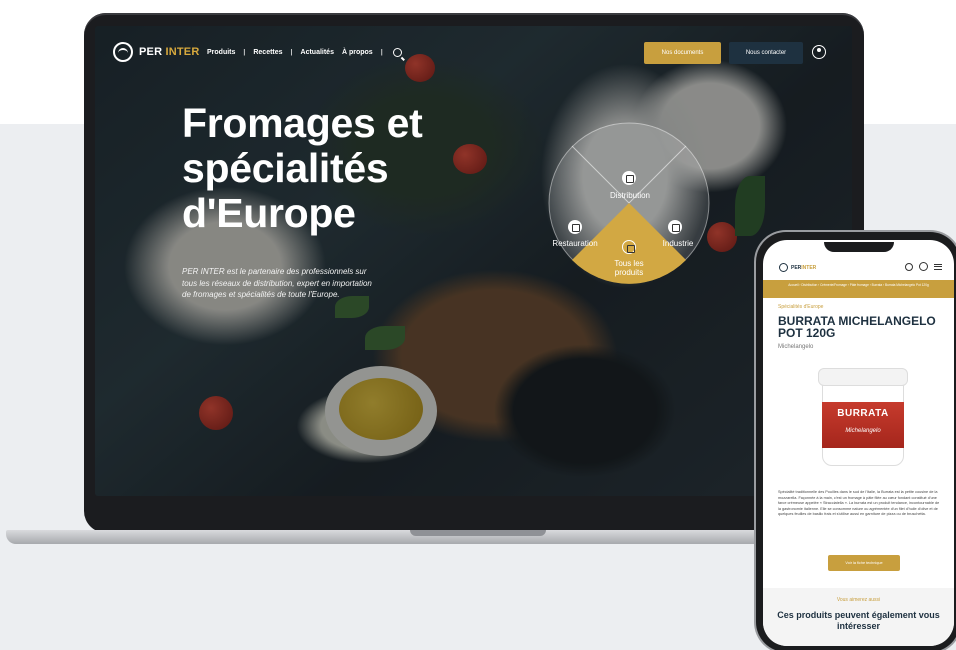 Image resolution: width=956 pixels, height=650 pixels. Describe the element at coordinates (302, 123) in the screenshot. I see `hero-title-line: Fromages et` at that location.